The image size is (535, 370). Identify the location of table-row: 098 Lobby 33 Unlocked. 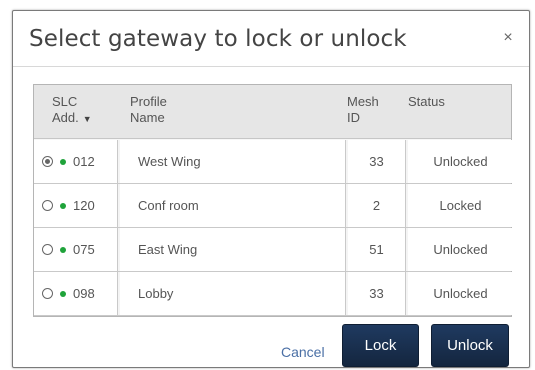
(273, 294).